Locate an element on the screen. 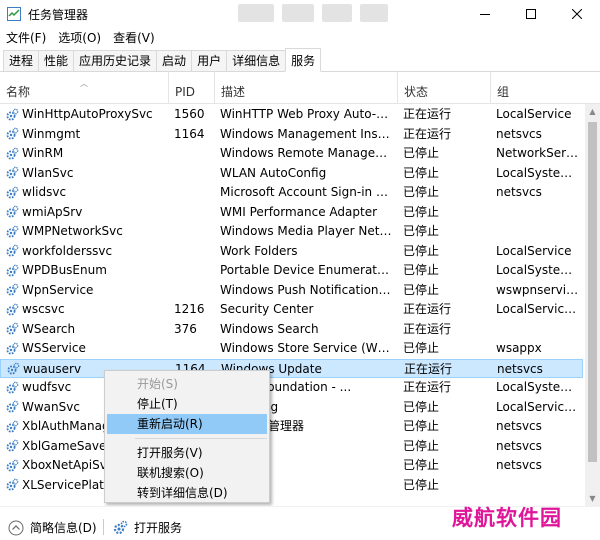  column-header-status: 状态 is located at coordinates (443, 88).